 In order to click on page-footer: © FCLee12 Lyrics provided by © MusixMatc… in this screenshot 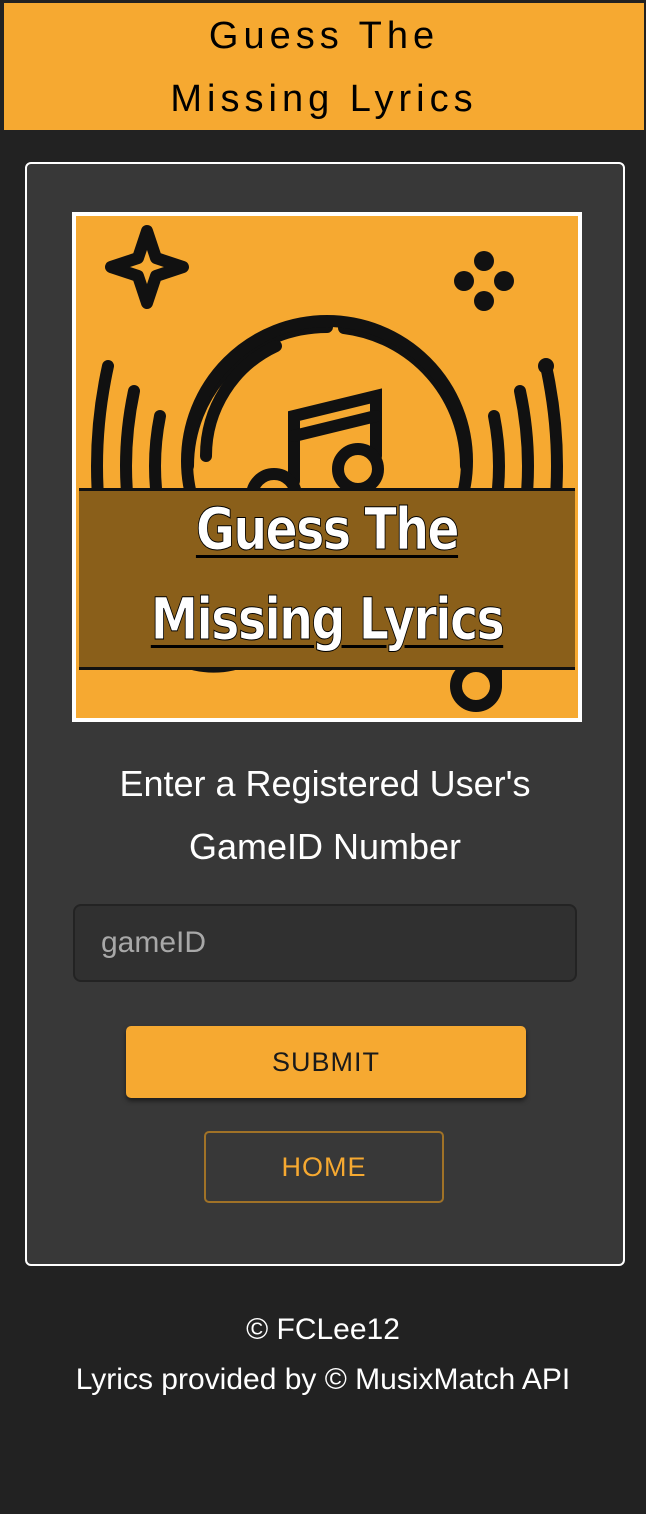, I will do `click(323, 1355)`.